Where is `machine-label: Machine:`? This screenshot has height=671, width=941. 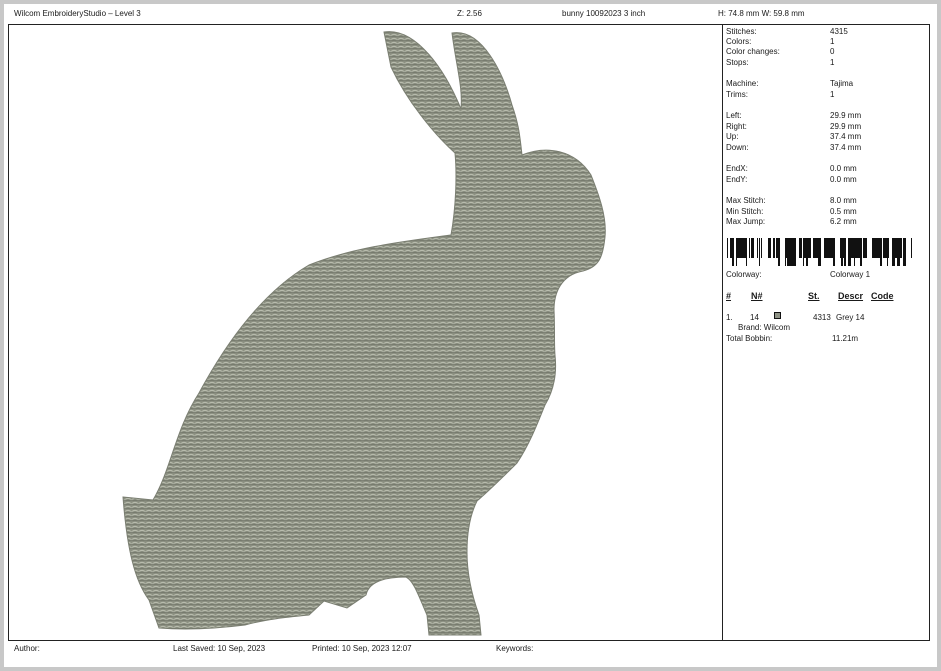
machine-label: Machine: is located at coordinates (742, 83).